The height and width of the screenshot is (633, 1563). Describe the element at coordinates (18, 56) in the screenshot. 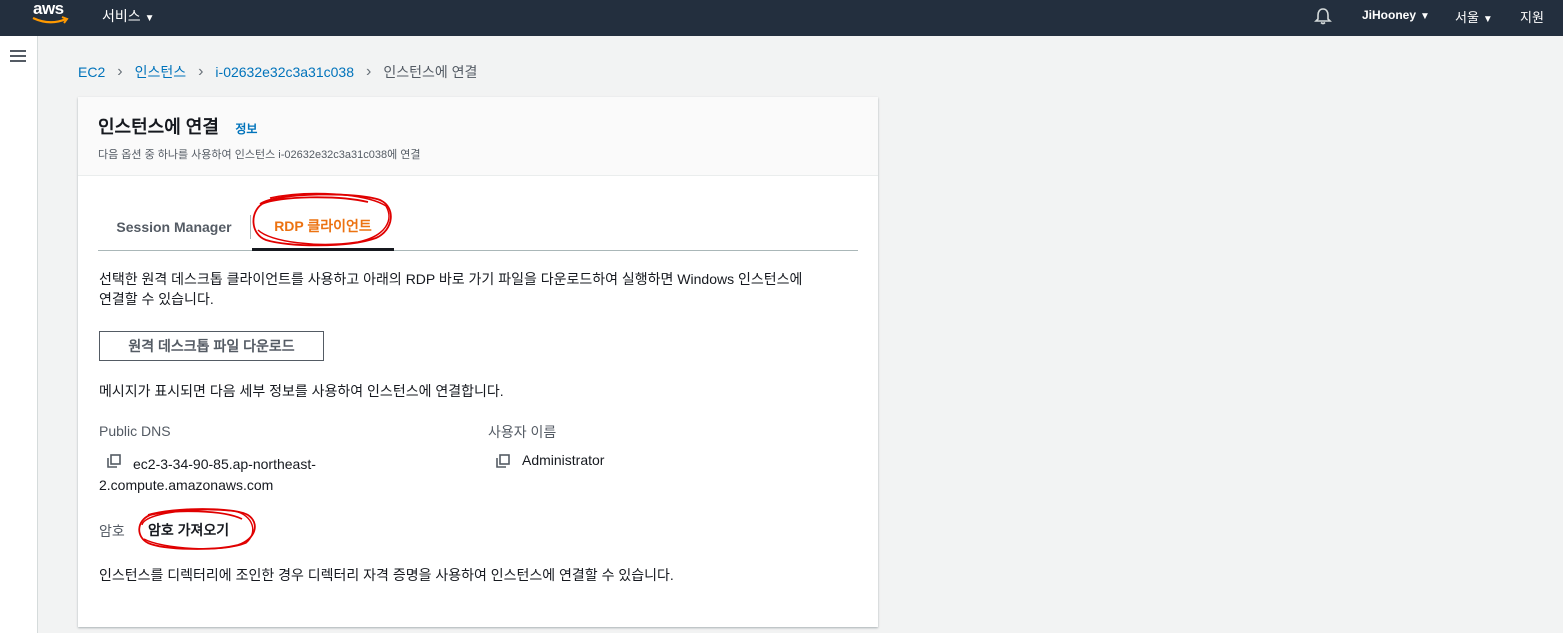

I see `hamburger-menu-icon` at that location.